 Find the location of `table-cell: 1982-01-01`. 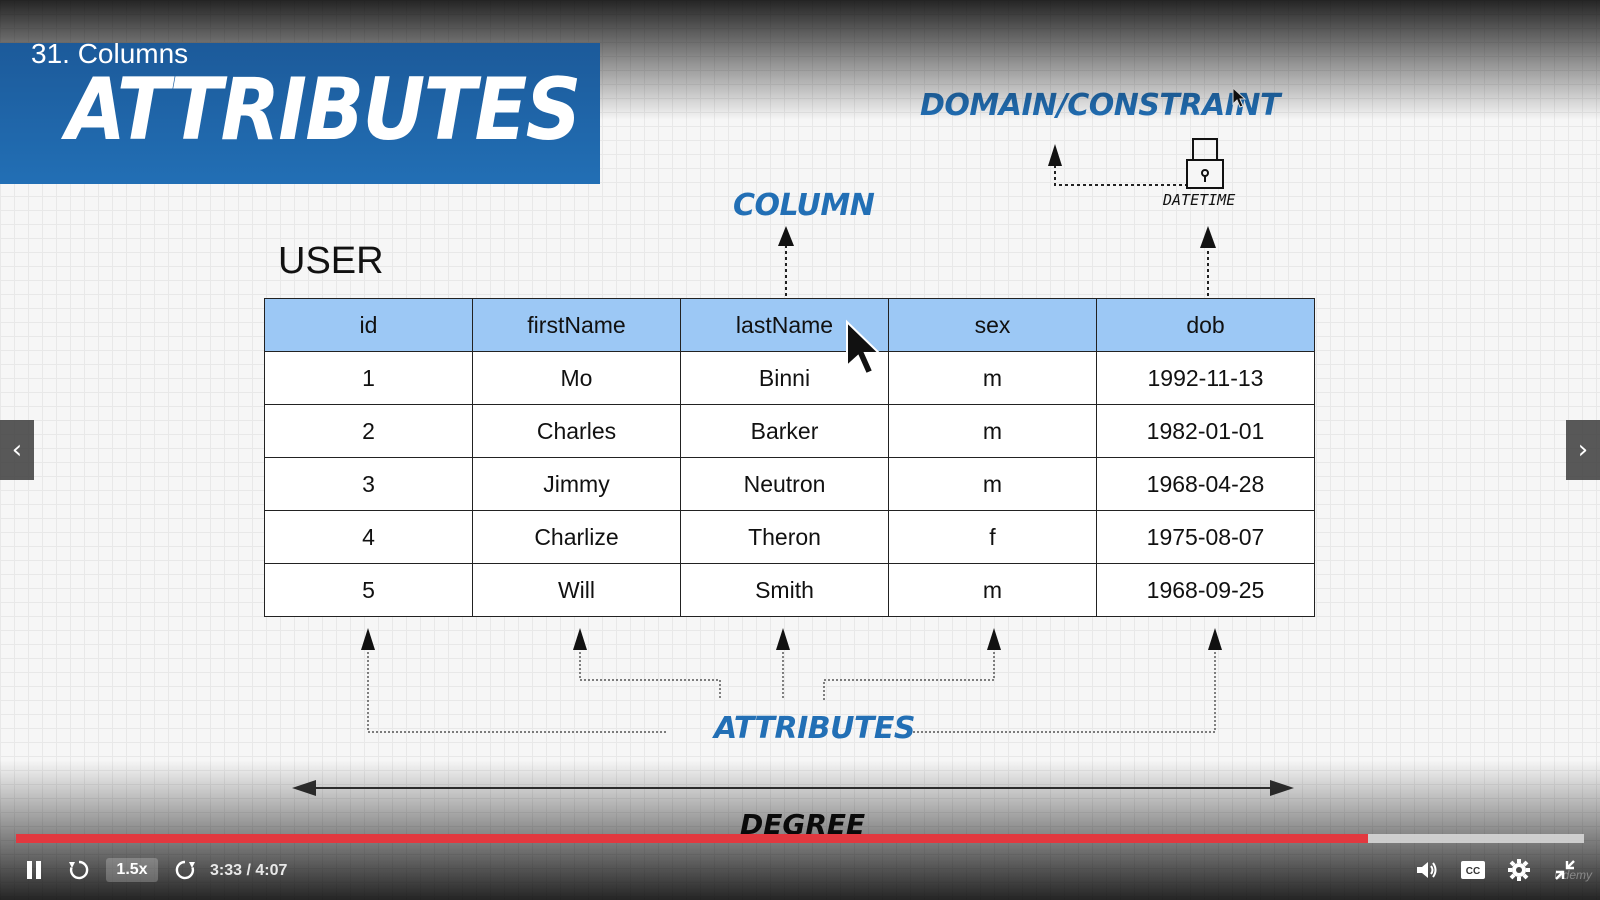

table-cell: 1982-01-01 is located at coordinates (1205, 431).